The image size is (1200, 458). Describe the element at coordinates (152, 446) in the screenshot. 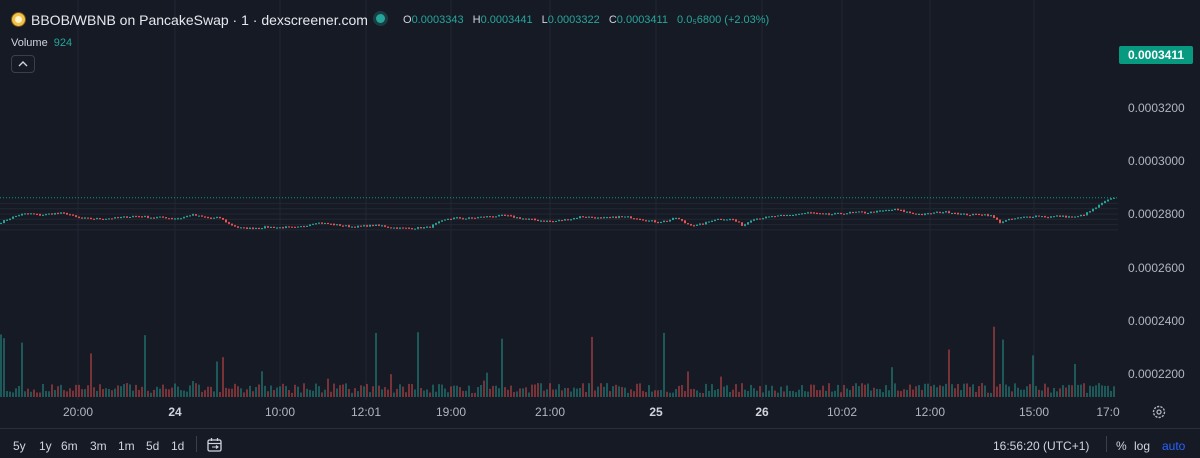

I see `range-button-5d: 5d` at that location.